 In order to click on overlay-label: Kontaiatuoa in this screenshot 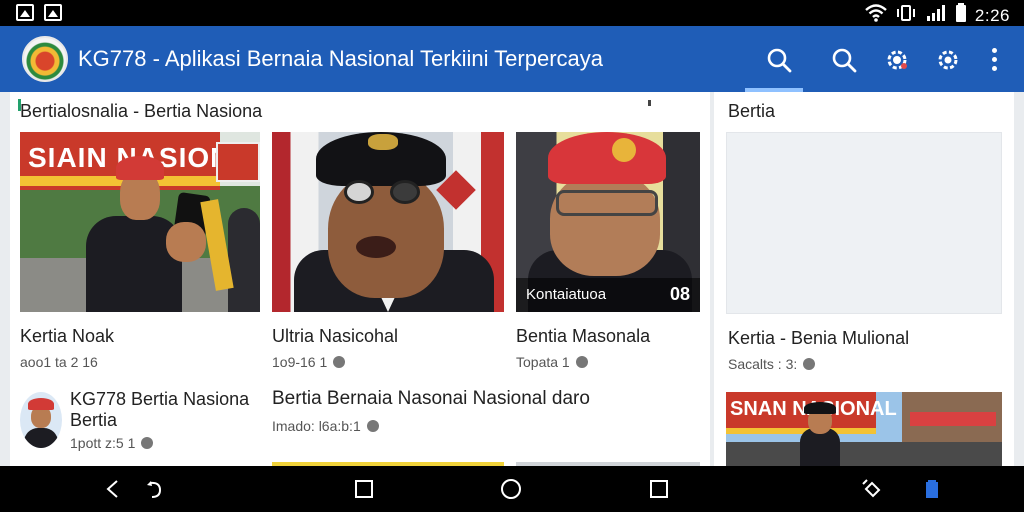, I will do `click(566, 294)`.